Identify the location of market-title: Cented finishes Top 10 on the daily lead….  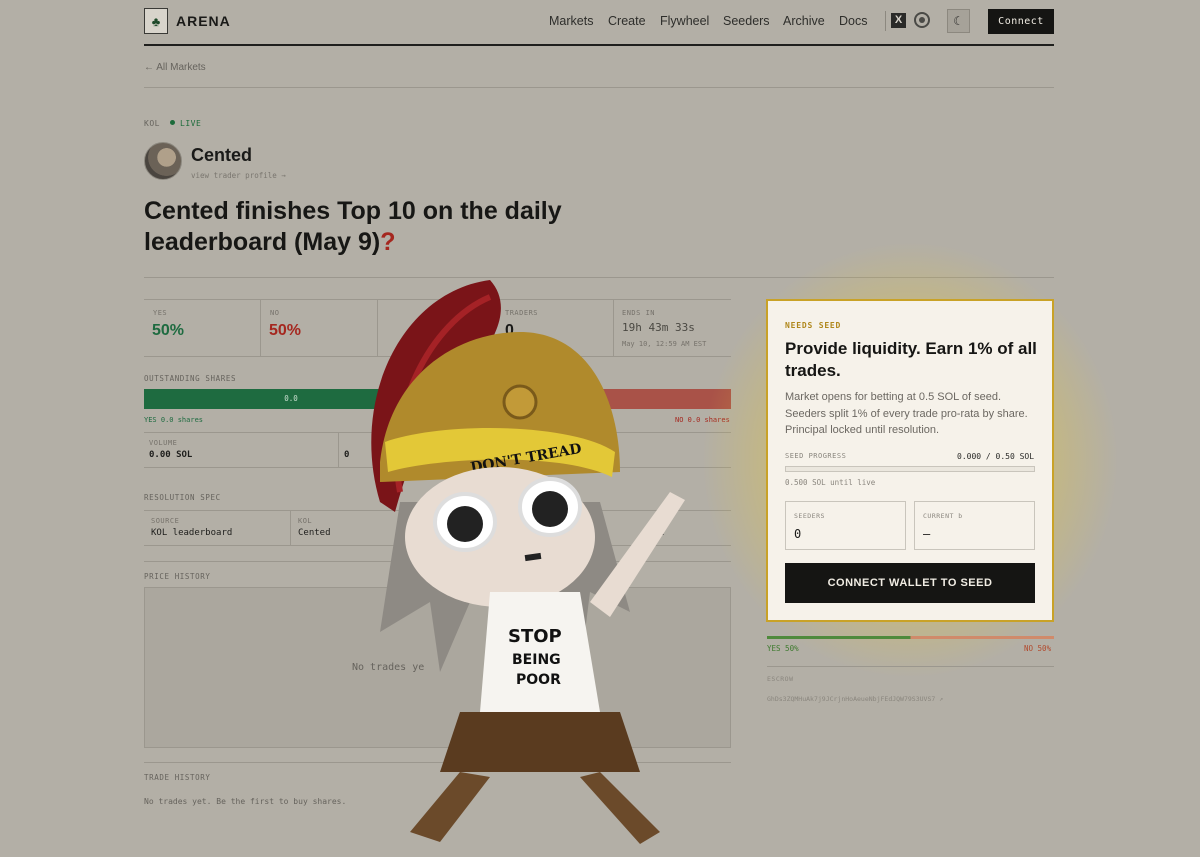
(364, 227).